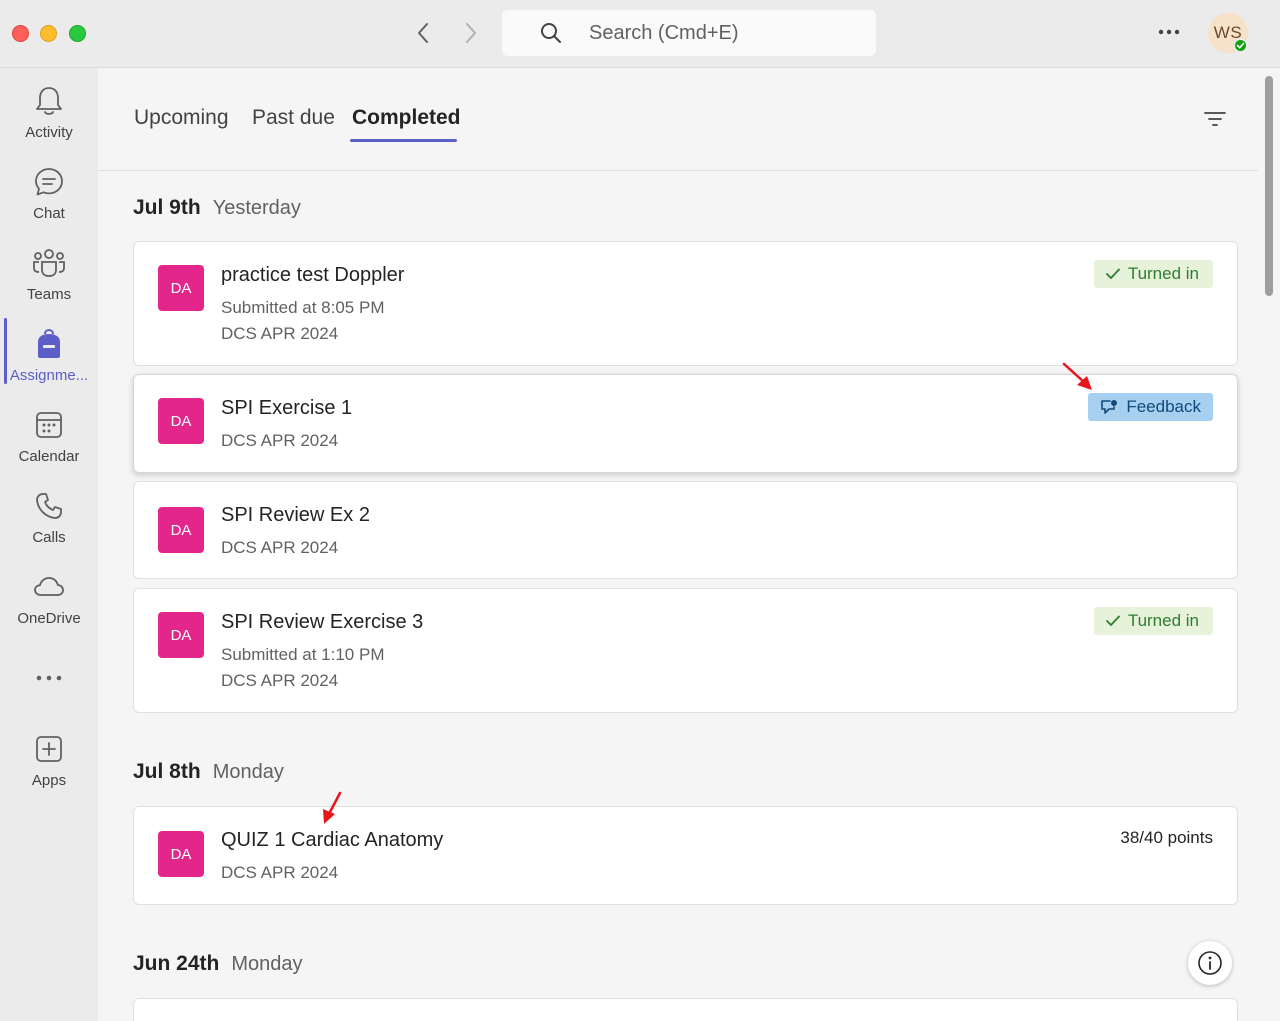 Image resolution: width=1280 pixels, height=1021 pixels. I want to click on chevron-right-icon, so click(471, 33).